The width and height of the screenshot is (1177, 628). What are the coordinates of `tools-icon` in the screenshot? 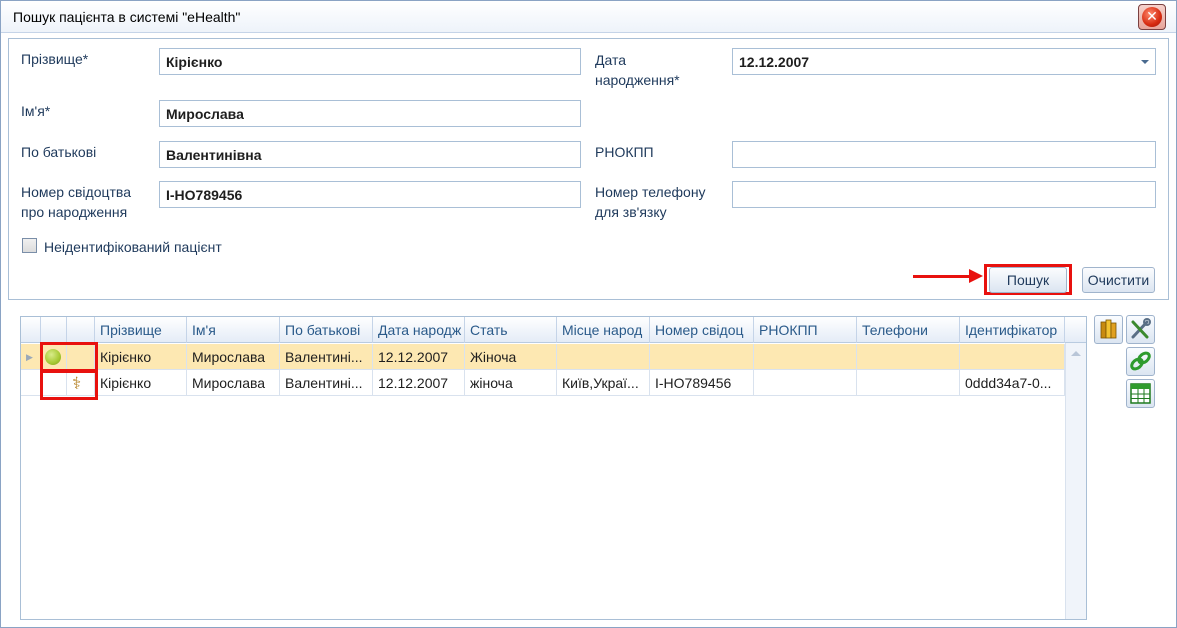 It's located at (1141, 328).